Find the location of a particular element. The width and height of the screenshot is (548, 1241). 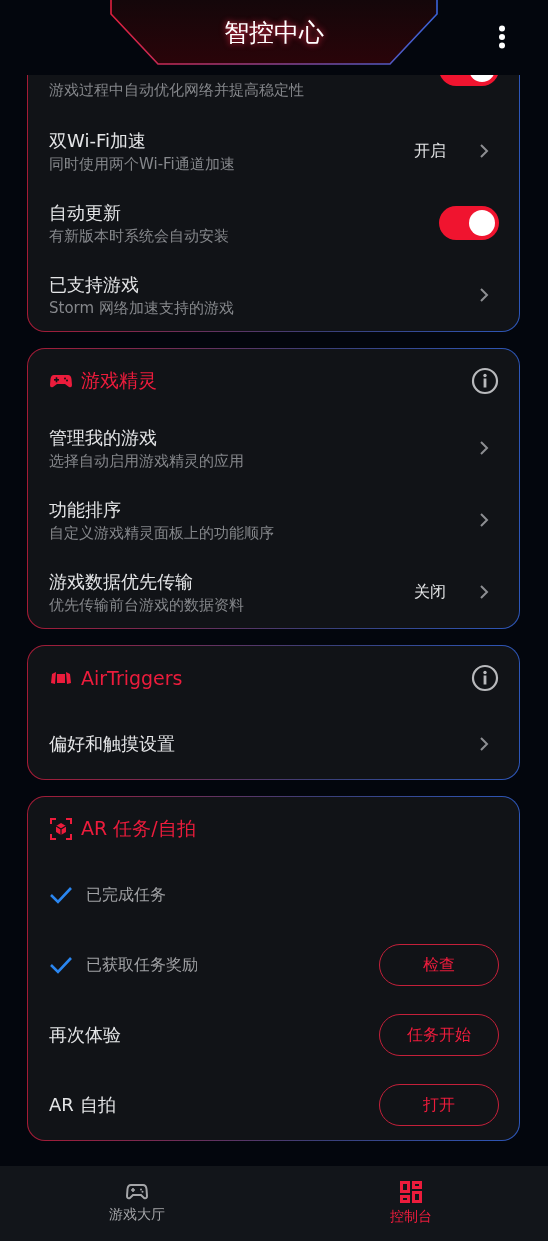

setting-label: 再次体验 is located at coordinates (85, 1035).